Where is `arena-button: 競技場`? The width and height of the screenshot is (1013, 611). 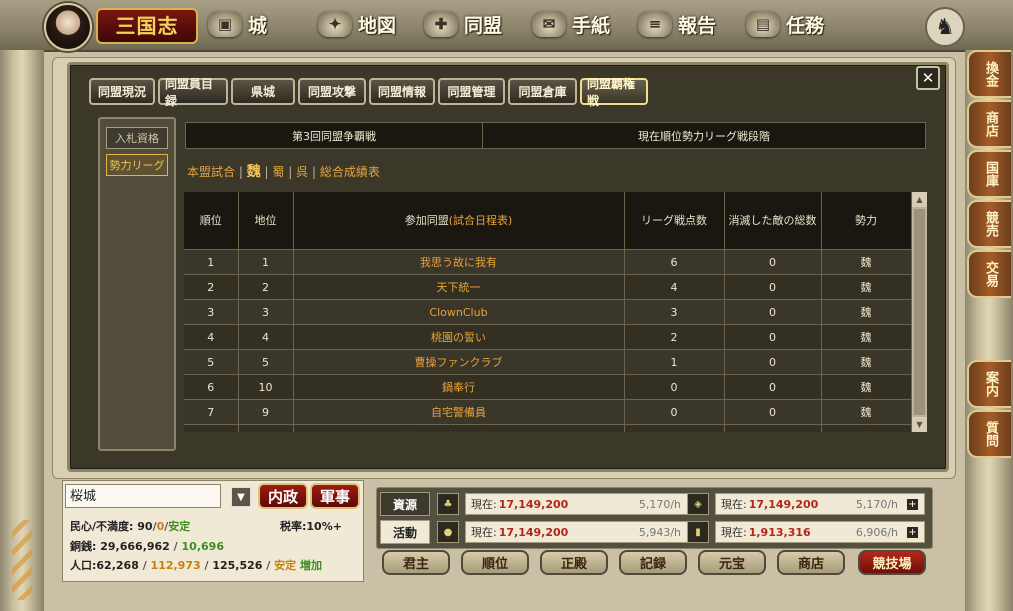
arena-button: 競技場 is located at coordinates (892, 562).